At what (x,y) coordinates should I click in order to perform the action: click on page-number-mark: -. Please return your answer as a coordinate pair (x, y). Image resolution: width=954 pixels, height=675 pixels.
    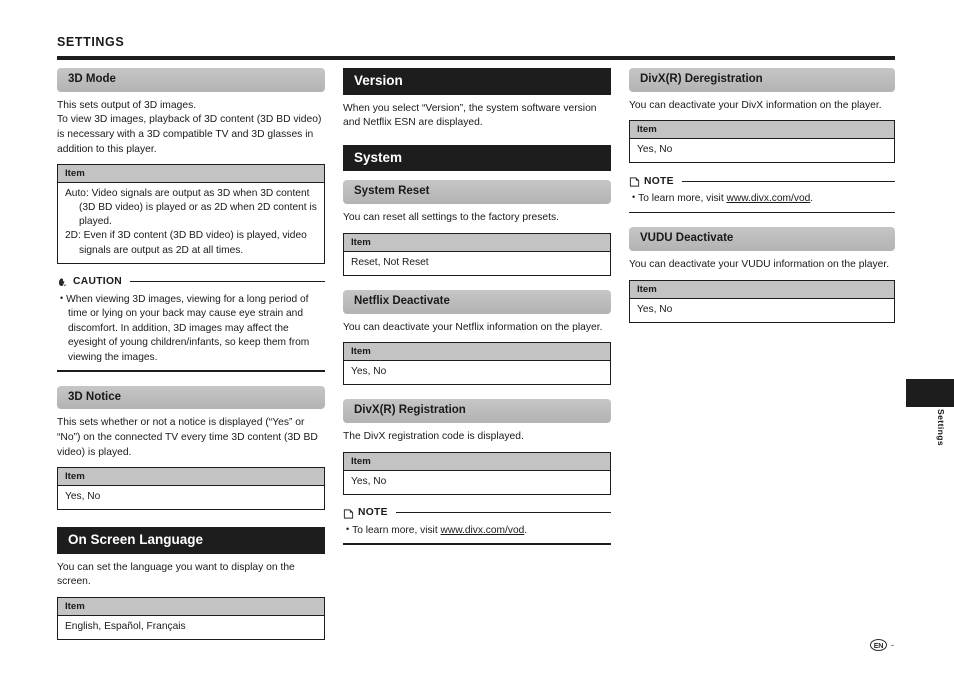
    Looking at the image, I should click on (892, 645).